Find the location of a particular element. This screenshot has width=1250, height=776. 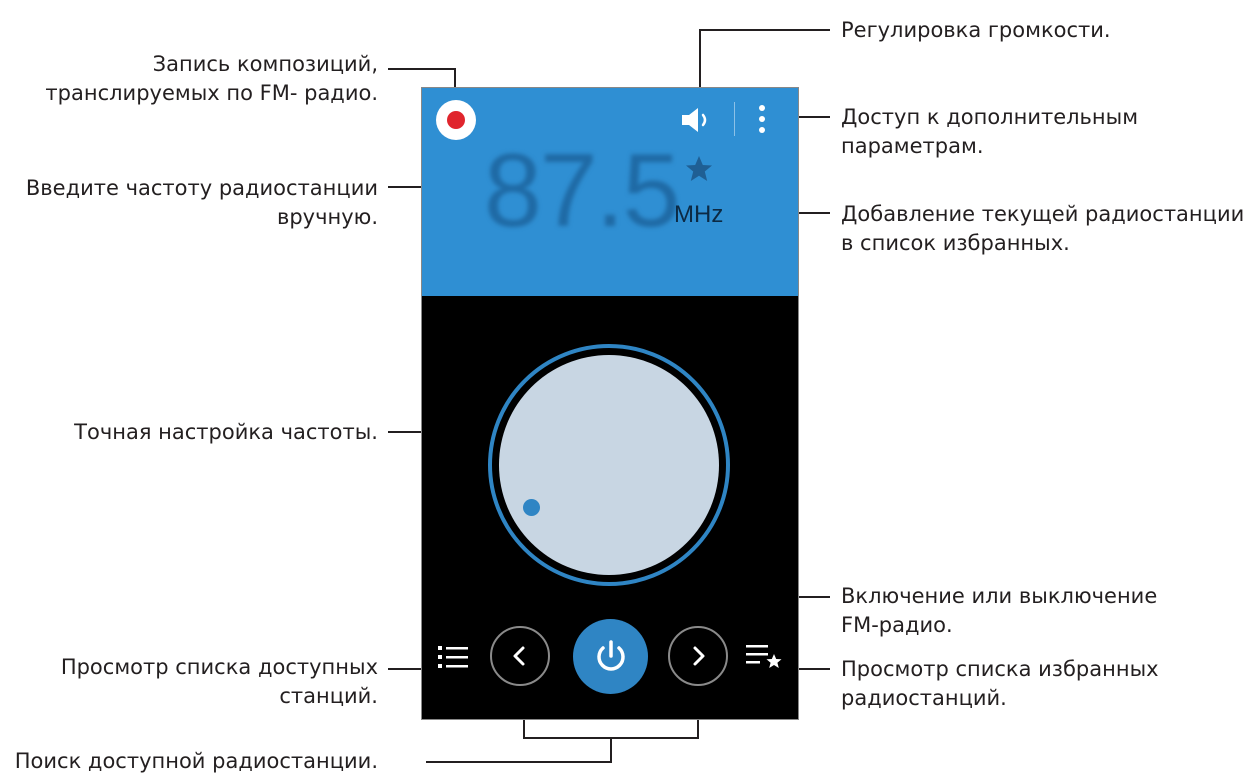

callout-power: Включение или выключение FM-радио. is located at coordinates (999, 610).